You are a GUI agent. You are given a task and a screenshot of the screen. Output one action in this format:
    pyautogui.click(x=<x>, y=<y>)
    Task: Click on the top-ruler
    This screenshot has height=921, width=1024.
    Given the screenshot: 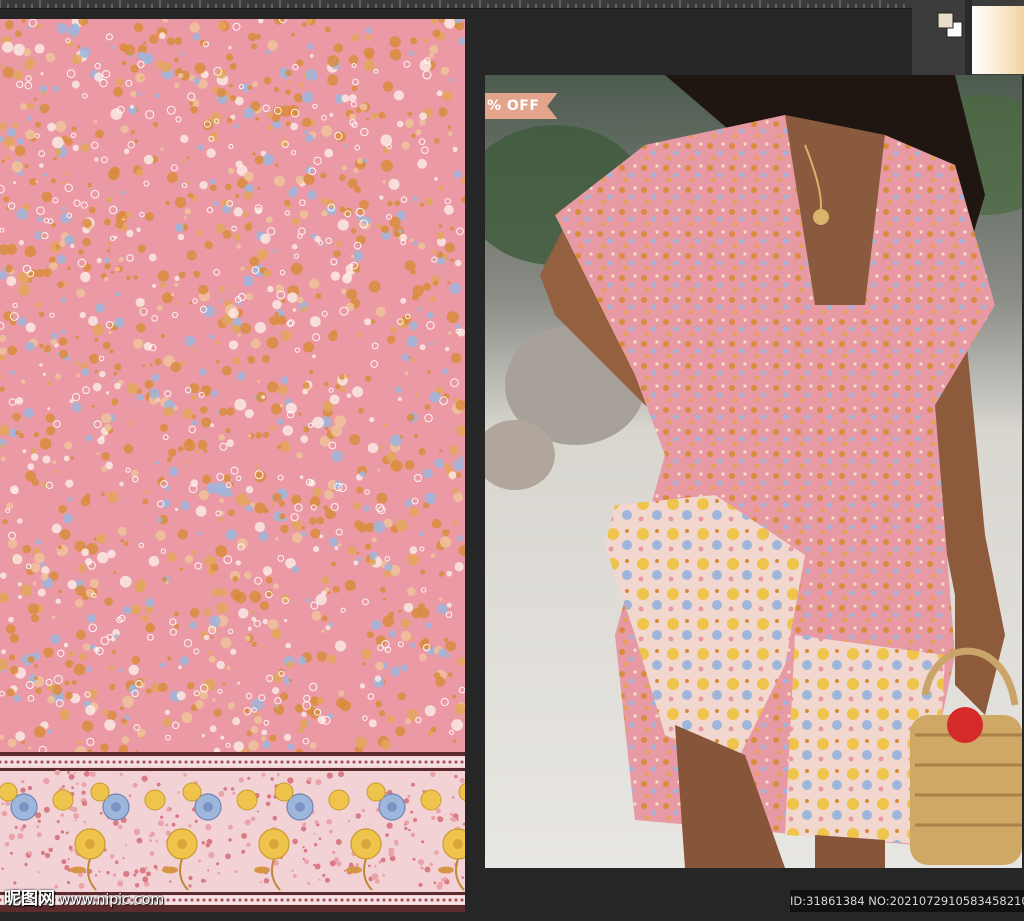 What is the action you would take?
    pyautogui.click(x=456, y=4)
    